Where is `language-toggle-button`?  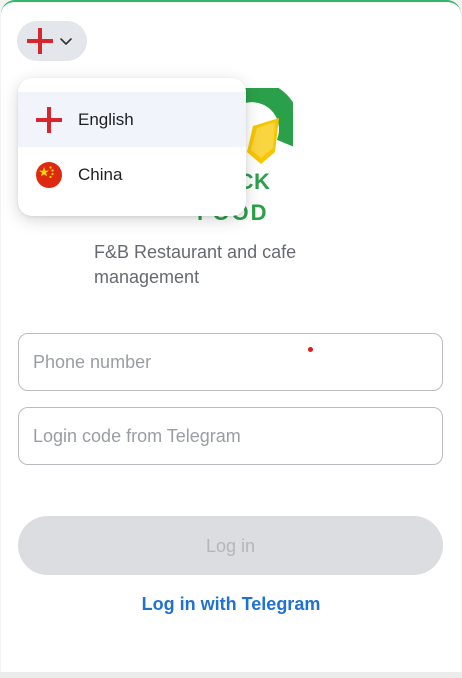 language-toggle-button is located at coordinates (52, 41).